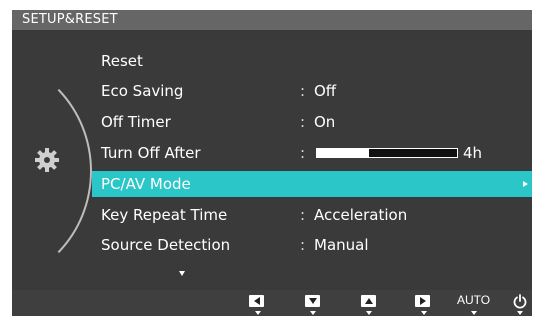 This screenshot has height=316, width=542. Describe the element at coordinates (473, 300) in the screenshot. I see `auto-key-label: AUTO` at that location.